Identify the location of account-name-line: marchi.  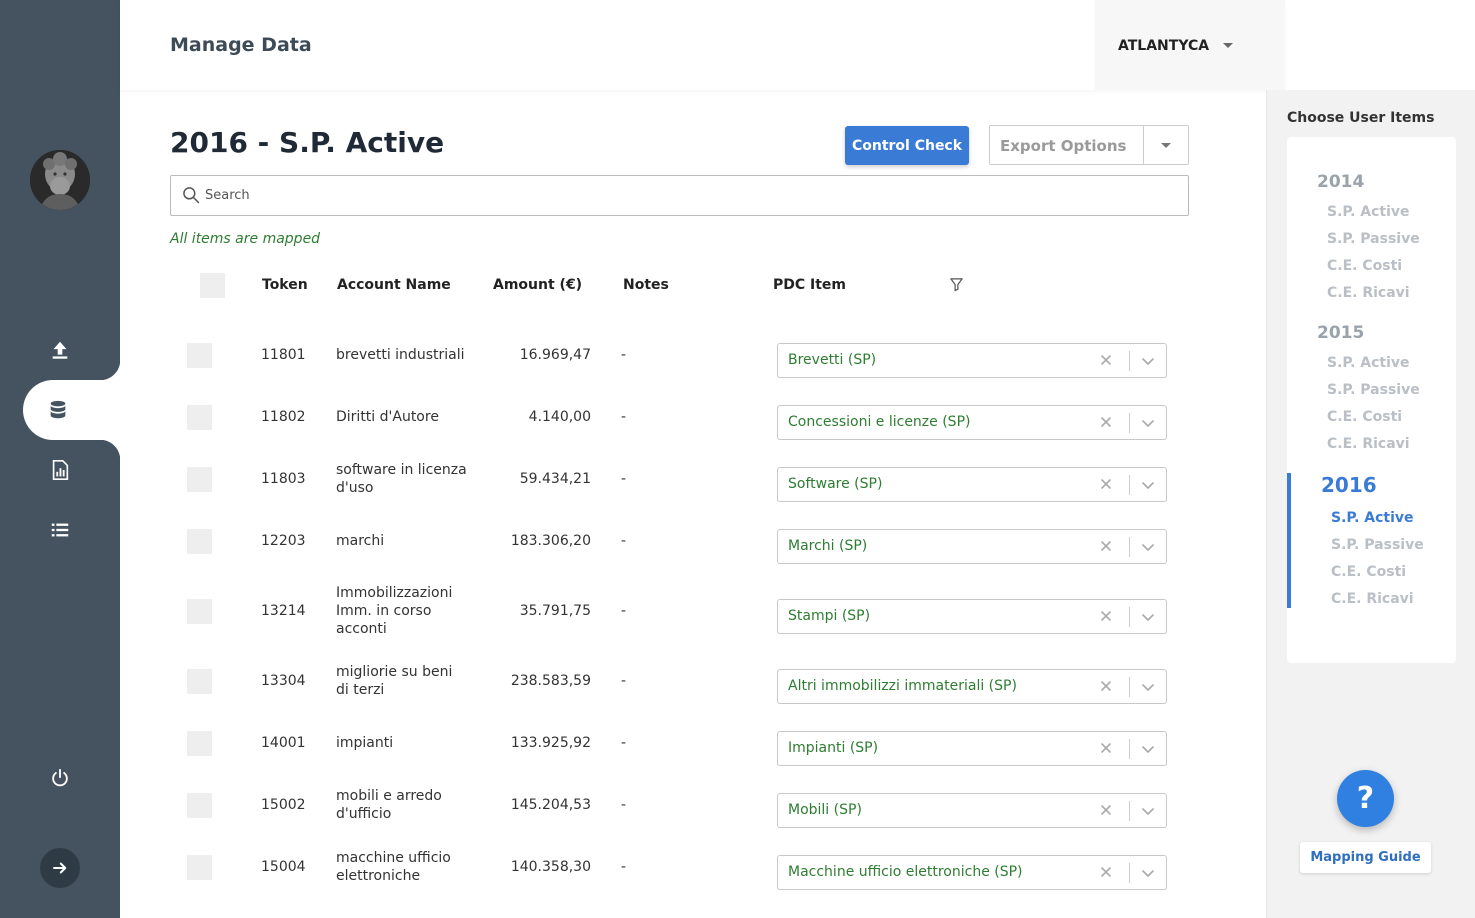
(360, 541).